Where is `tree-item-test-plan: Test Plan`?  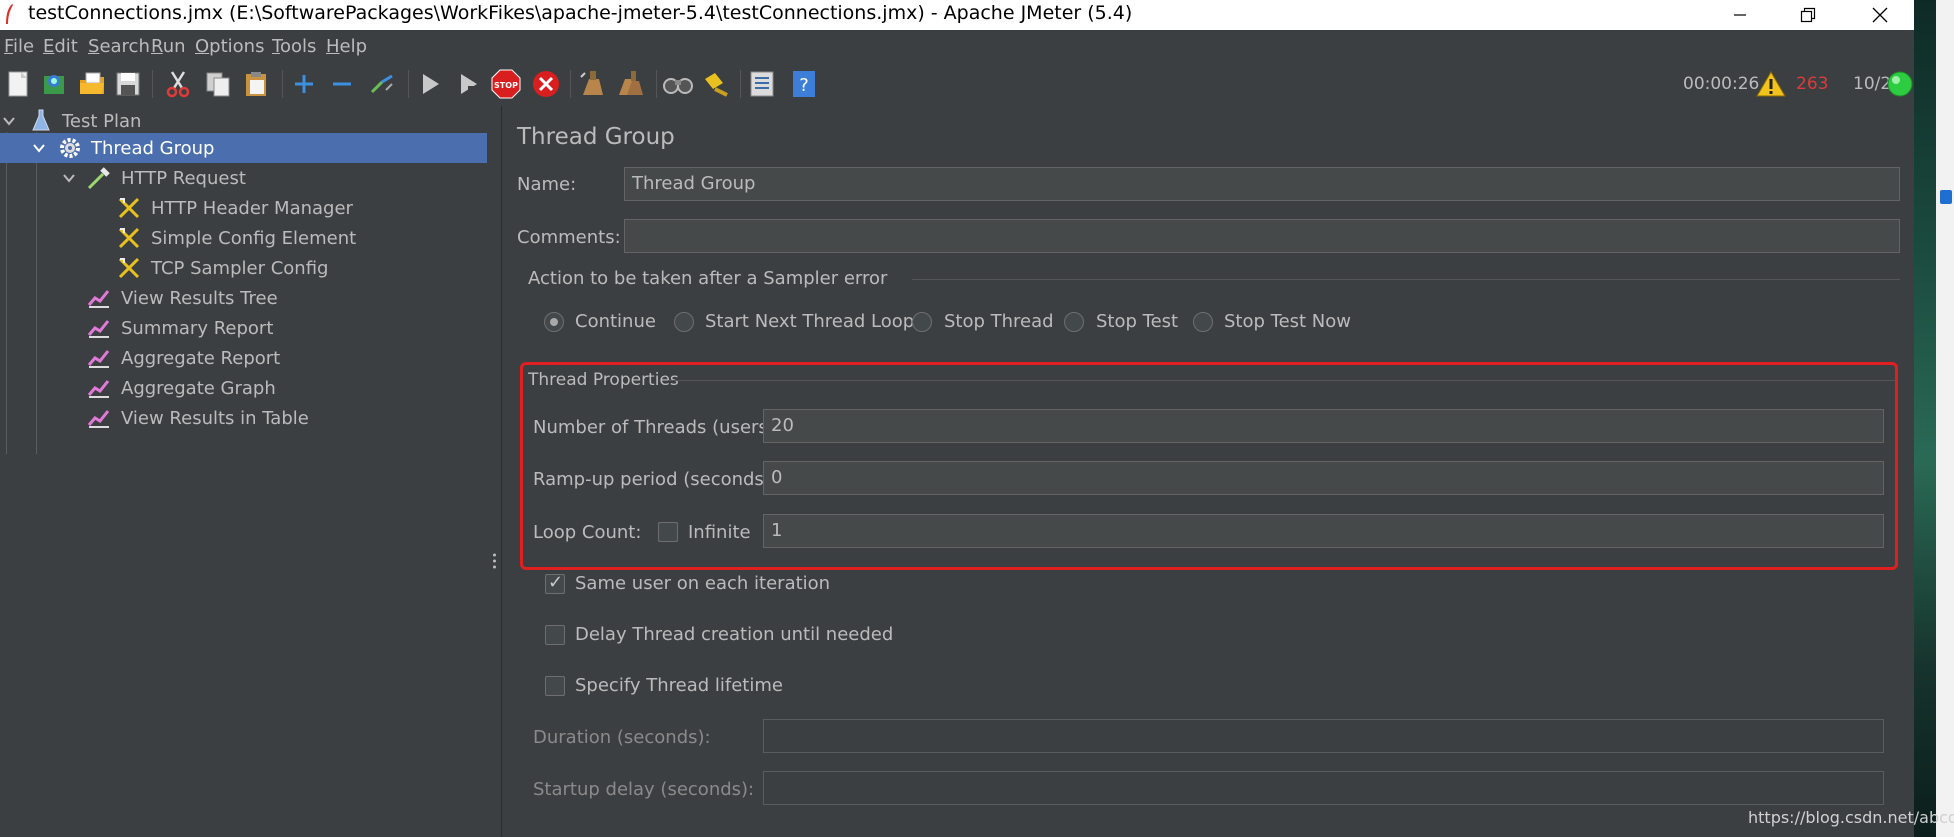 tree-item-test-plan: Test Plan is located at coordinates (244, 121).